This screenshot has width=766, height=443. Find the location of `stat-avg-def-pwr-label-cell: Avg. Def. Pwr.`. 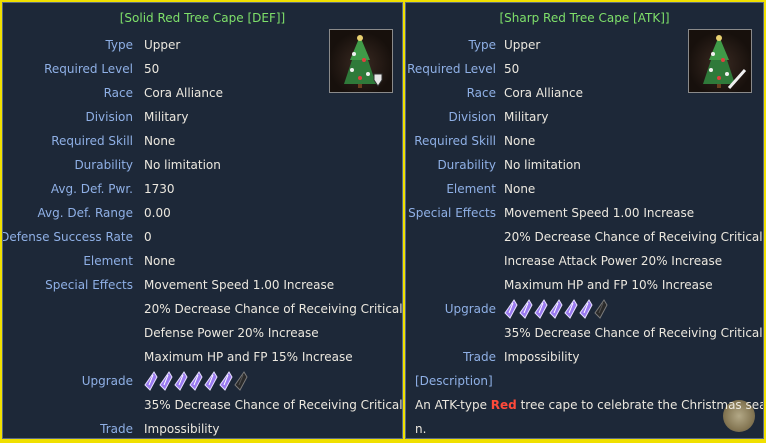

stat-avg-def-pwr-label-cell: Avg. Def. Pwr. is located at coordinates (68, 189).